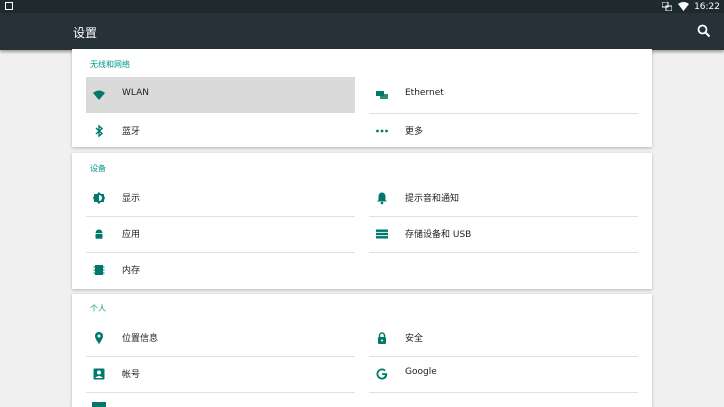 The width and height of the screenshot is (724, 407). What do you see at coordinates (85, 33) in the screenshot?
I see `page-title: 设置` at bounding box center [85, 33].